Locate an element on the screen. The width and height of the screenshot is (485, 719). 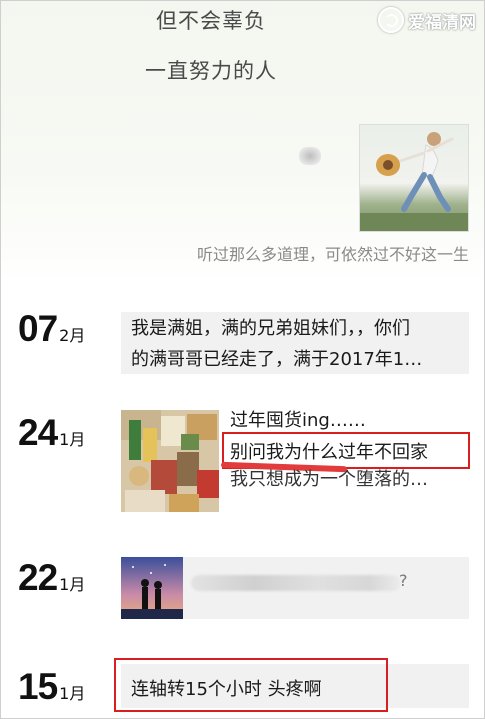
highlight-box is located at coordinates (251, 685).